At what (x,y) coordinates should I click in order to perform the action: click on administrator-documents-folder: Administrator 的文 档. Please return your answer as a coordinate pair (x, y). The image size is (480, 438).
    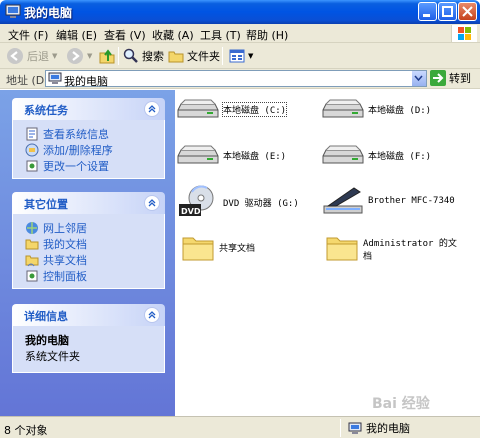
    Looking at the image, I should click on (391, 247).